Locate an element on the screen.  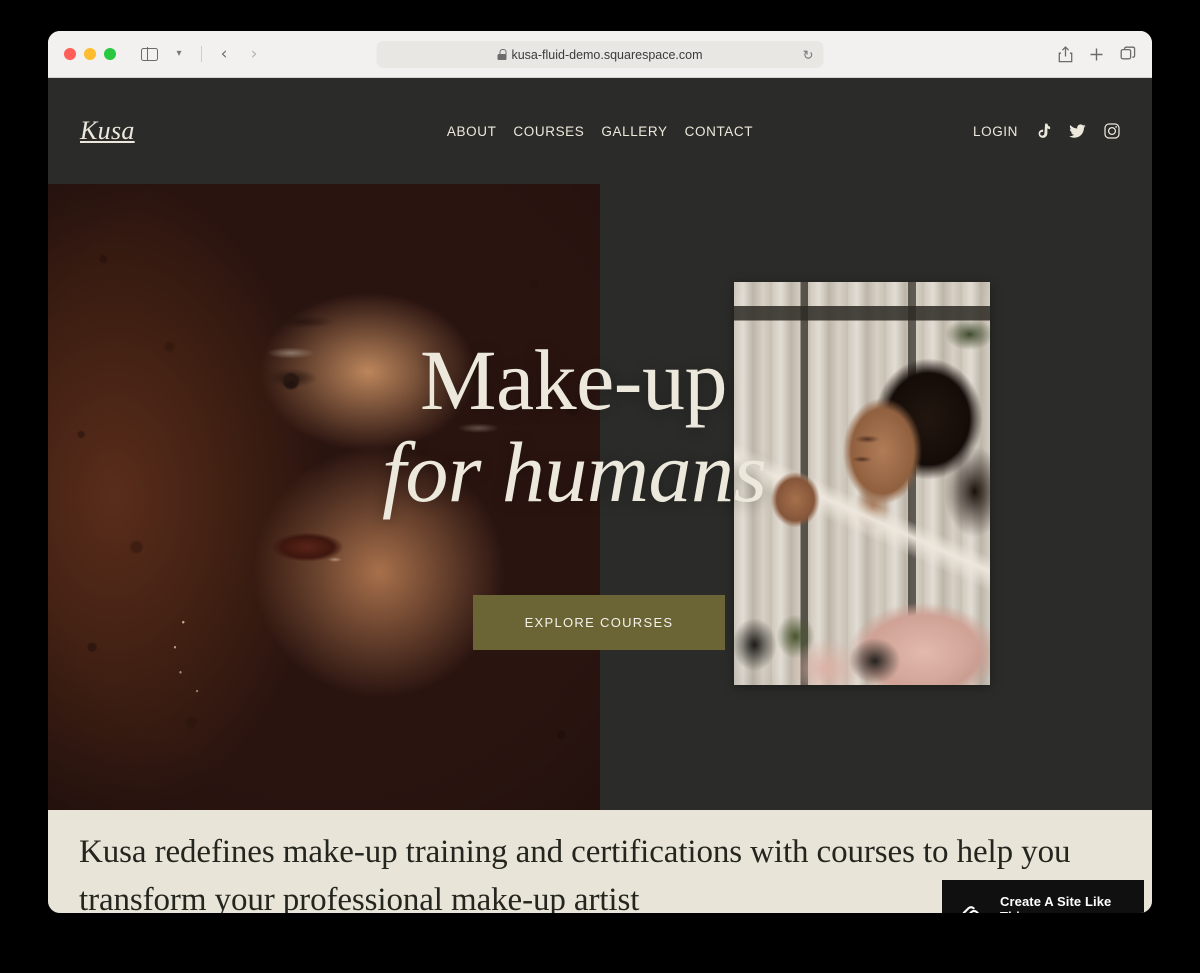
minimize-window-button is located at coordinates (90, 54).